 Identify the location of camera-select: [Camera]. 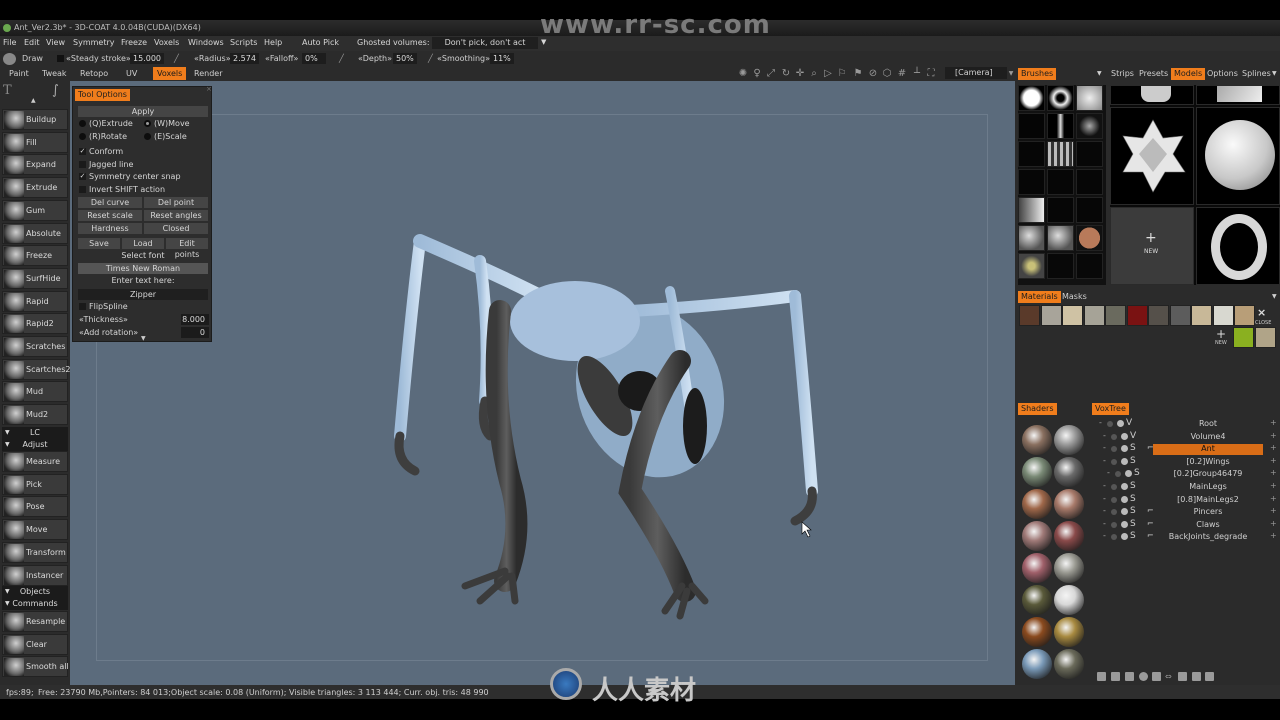
(976, 73).